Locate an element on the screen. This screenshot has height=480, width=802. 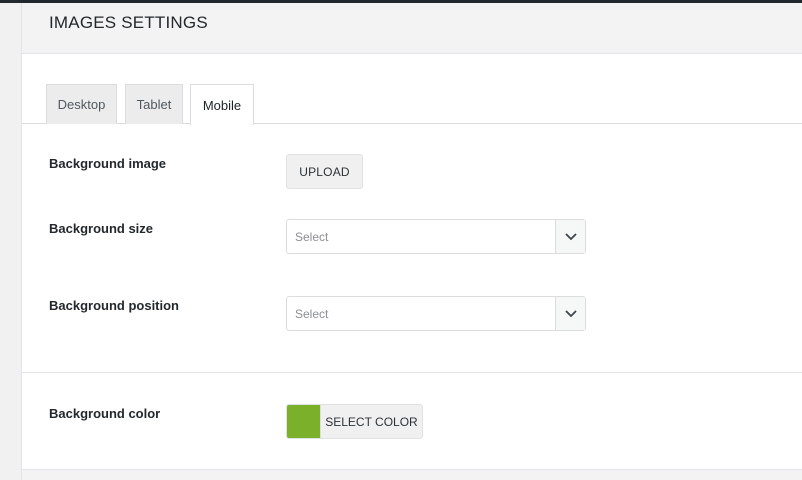
background-position-select: Select is located at coordinates (436, 313).